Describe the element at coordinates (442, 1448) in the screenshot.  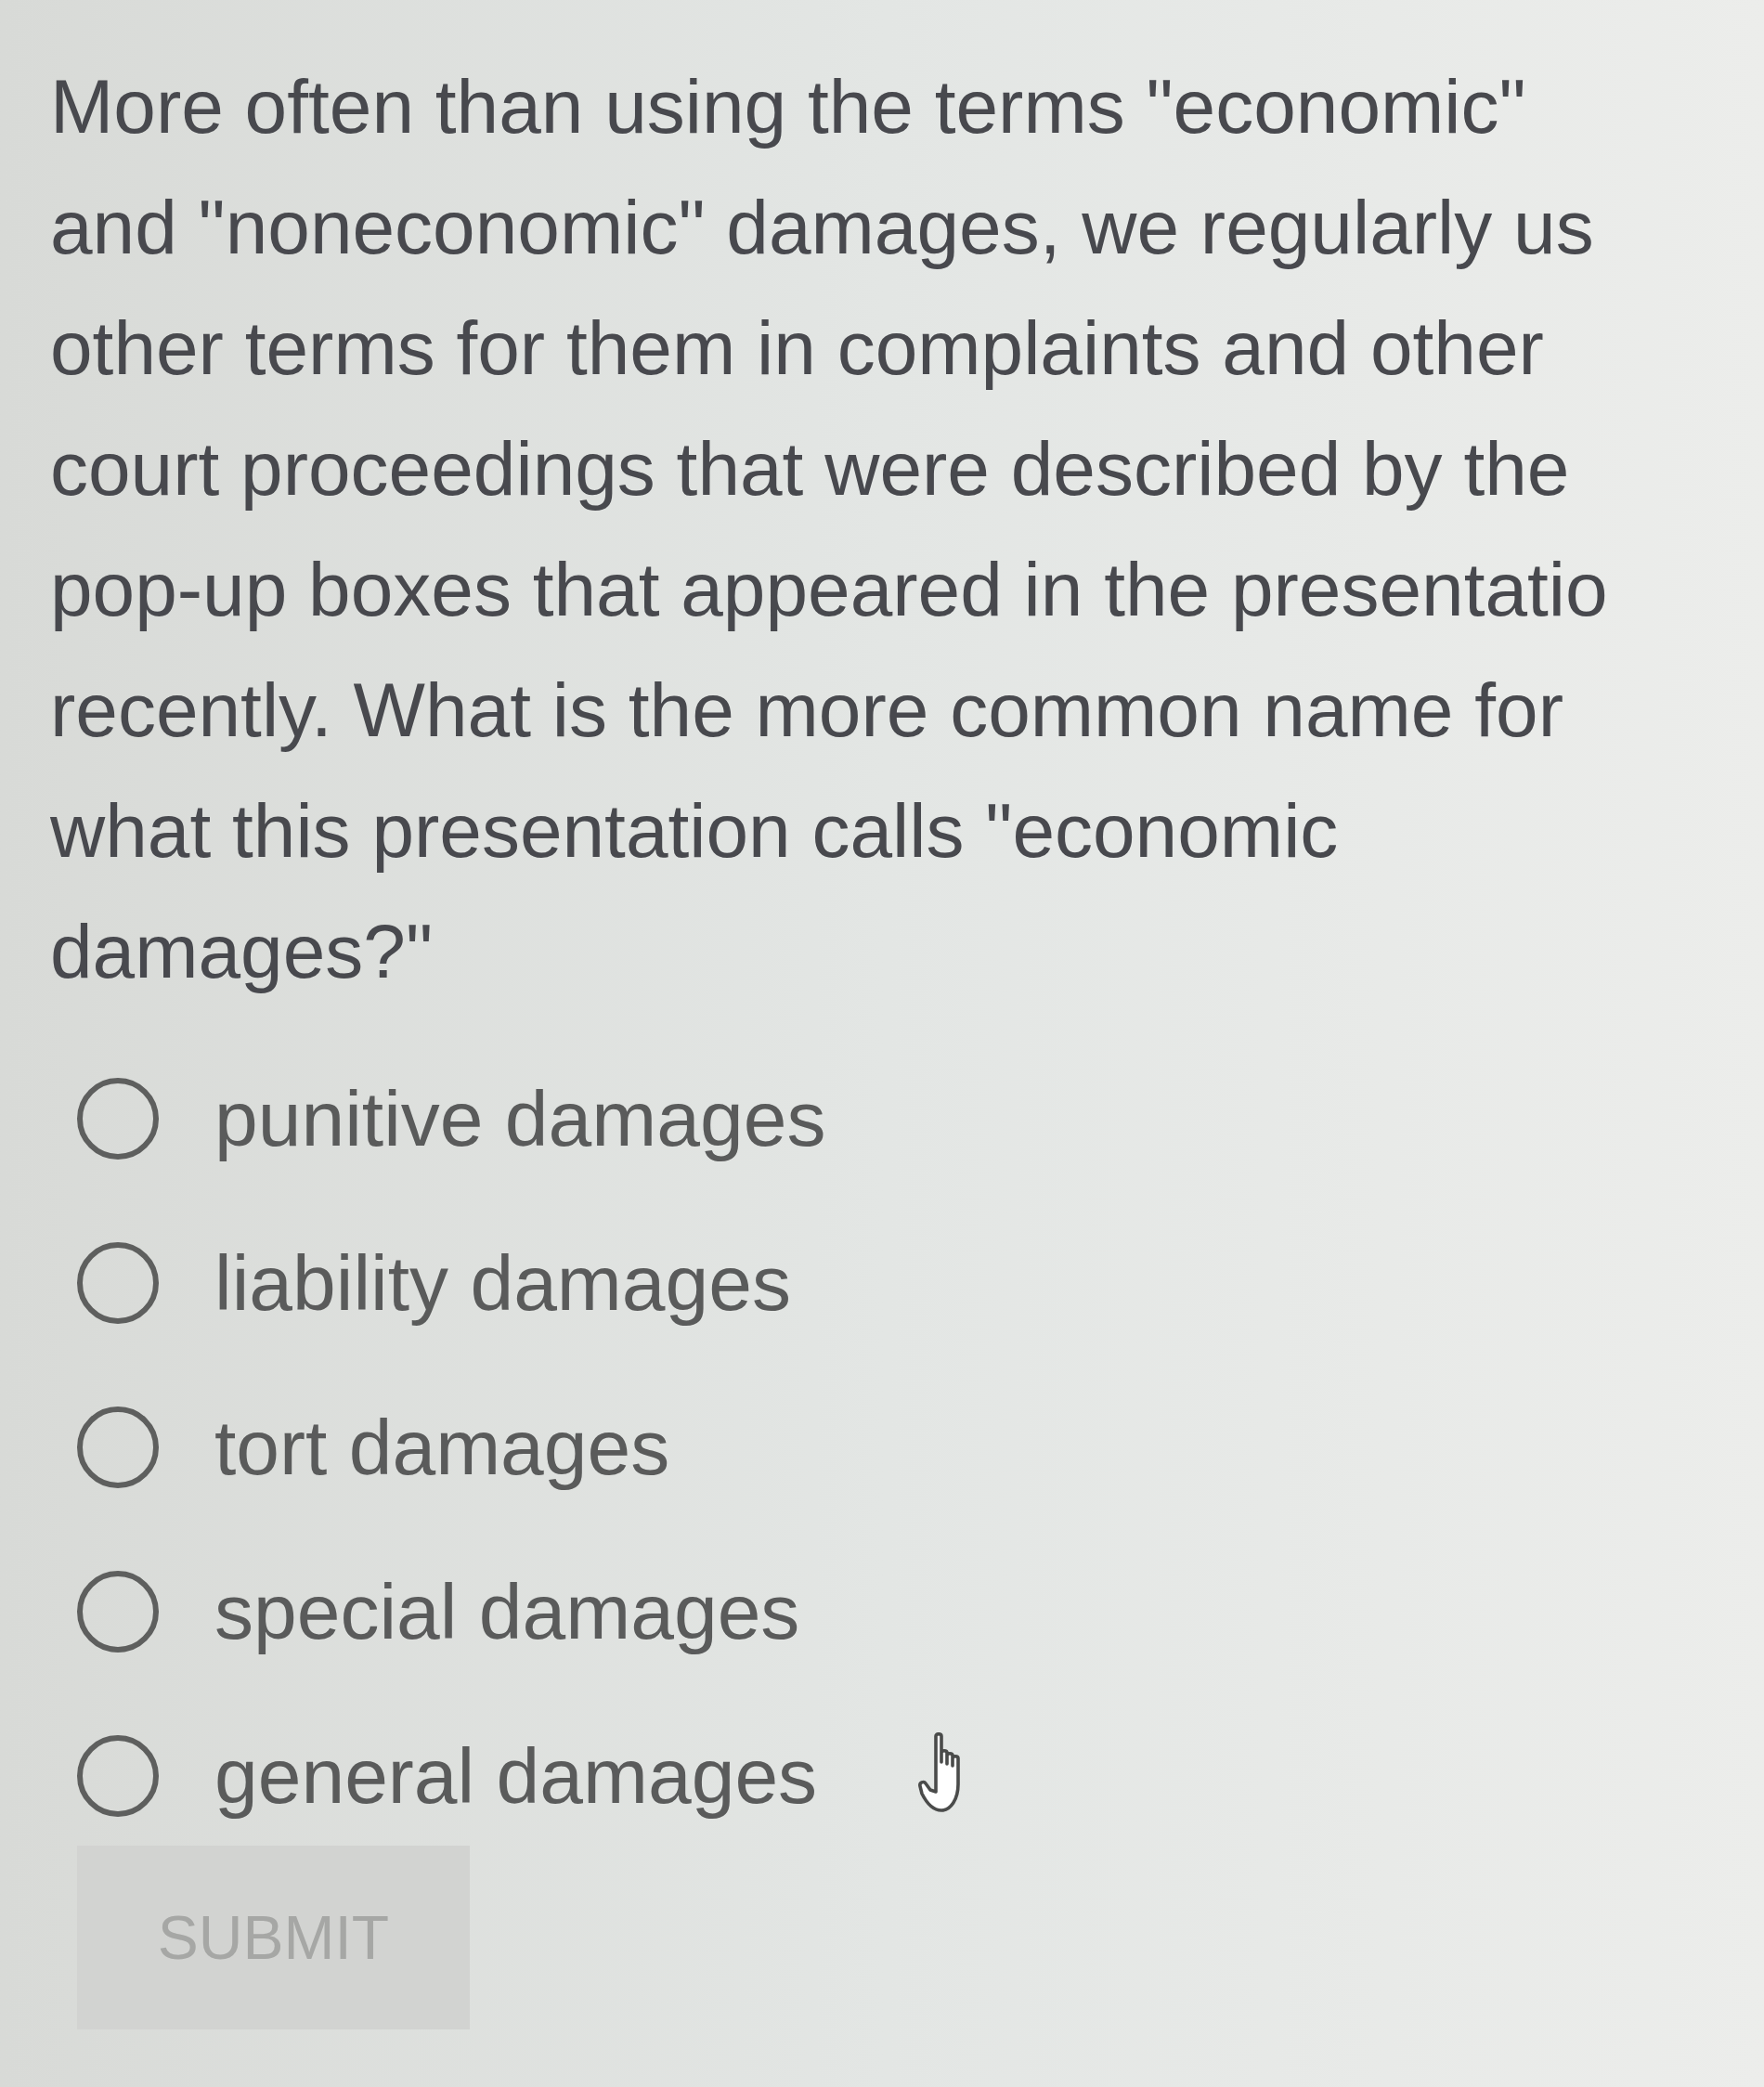
I see `option-label: tort damages` at that location.